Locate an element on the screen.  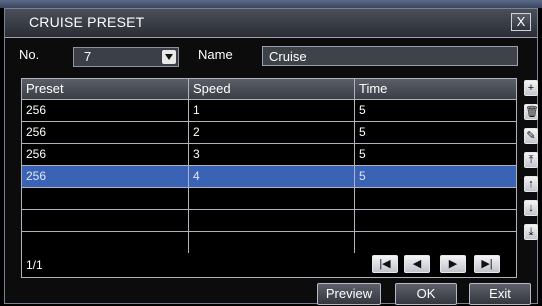
next-page-icon: ▶ is located at coordinates (453, 264).